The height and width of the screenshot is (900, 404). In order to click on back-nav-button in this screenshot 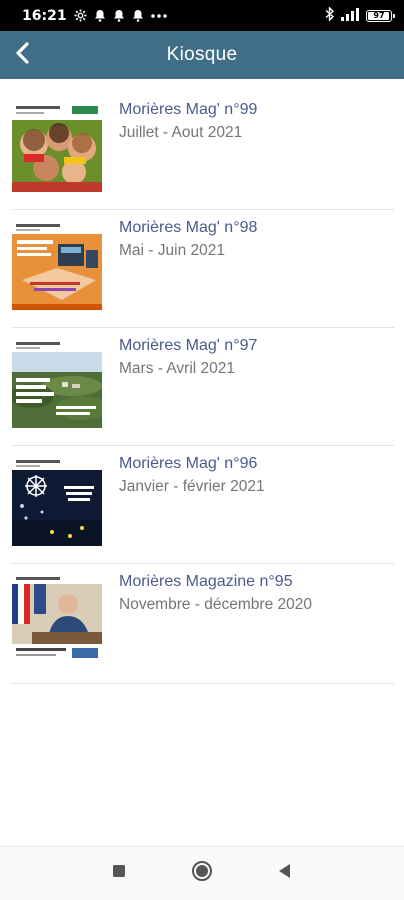, I will do `click(284, 873)`.